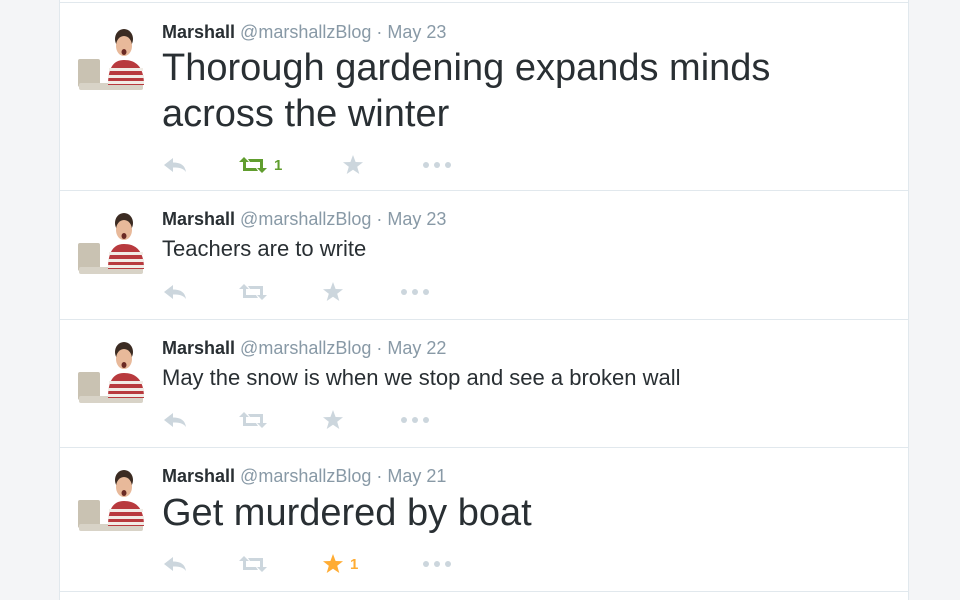  I want to click on timestamp: May 21, so click(416, 476).